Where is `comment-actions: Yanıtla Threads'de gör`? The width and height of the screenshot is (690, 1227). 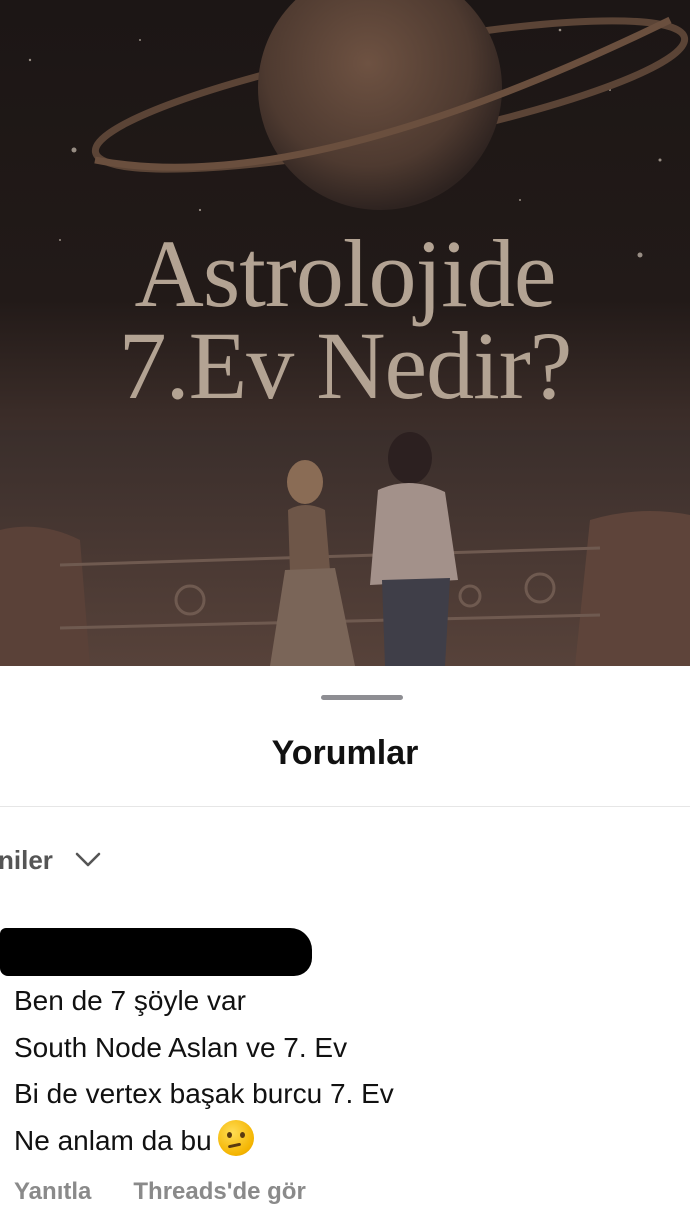 comment-actions: Yanıtla Threads'de gör is located at coordinates (160, 1192).